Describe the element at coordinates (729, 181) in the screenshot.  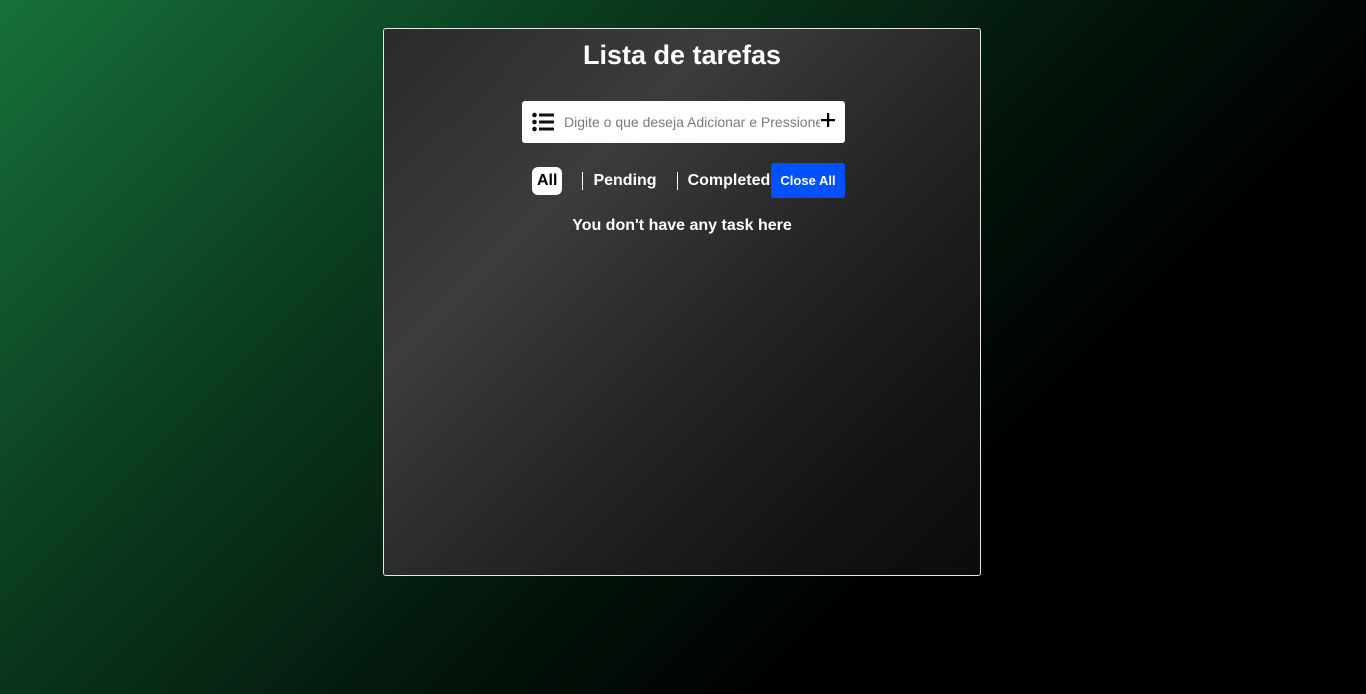
I see `filter-completed: Completed` at that location.